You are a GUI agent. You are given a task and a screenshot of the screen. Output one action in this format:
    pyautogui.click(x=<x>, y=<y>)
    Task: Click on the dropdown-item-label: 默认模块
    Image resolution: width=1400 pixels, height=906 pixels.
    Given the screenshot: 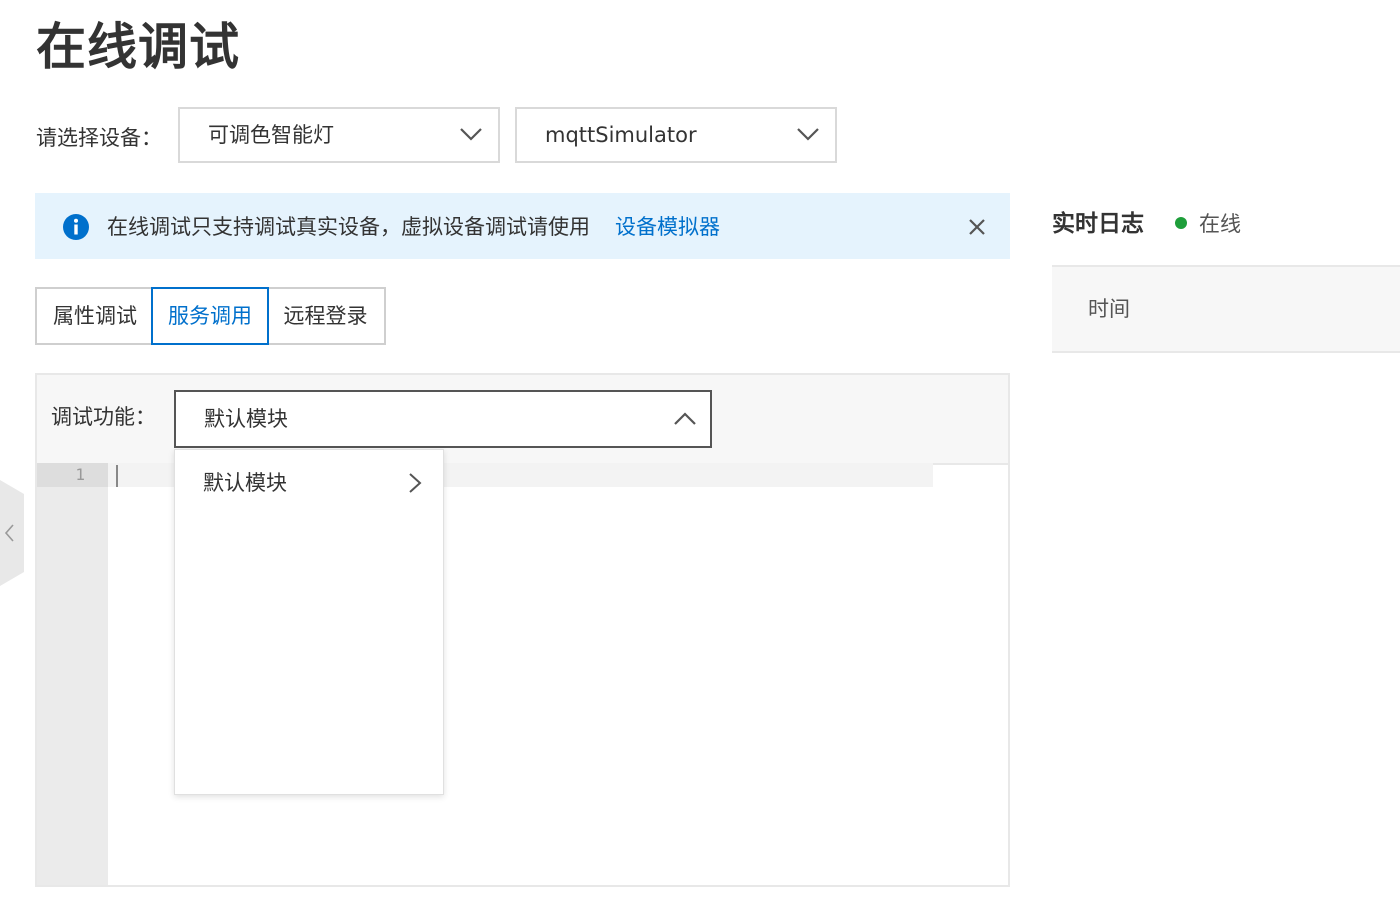 What is the action you would take?
    pyautogui.click(x=245, y=483)
    